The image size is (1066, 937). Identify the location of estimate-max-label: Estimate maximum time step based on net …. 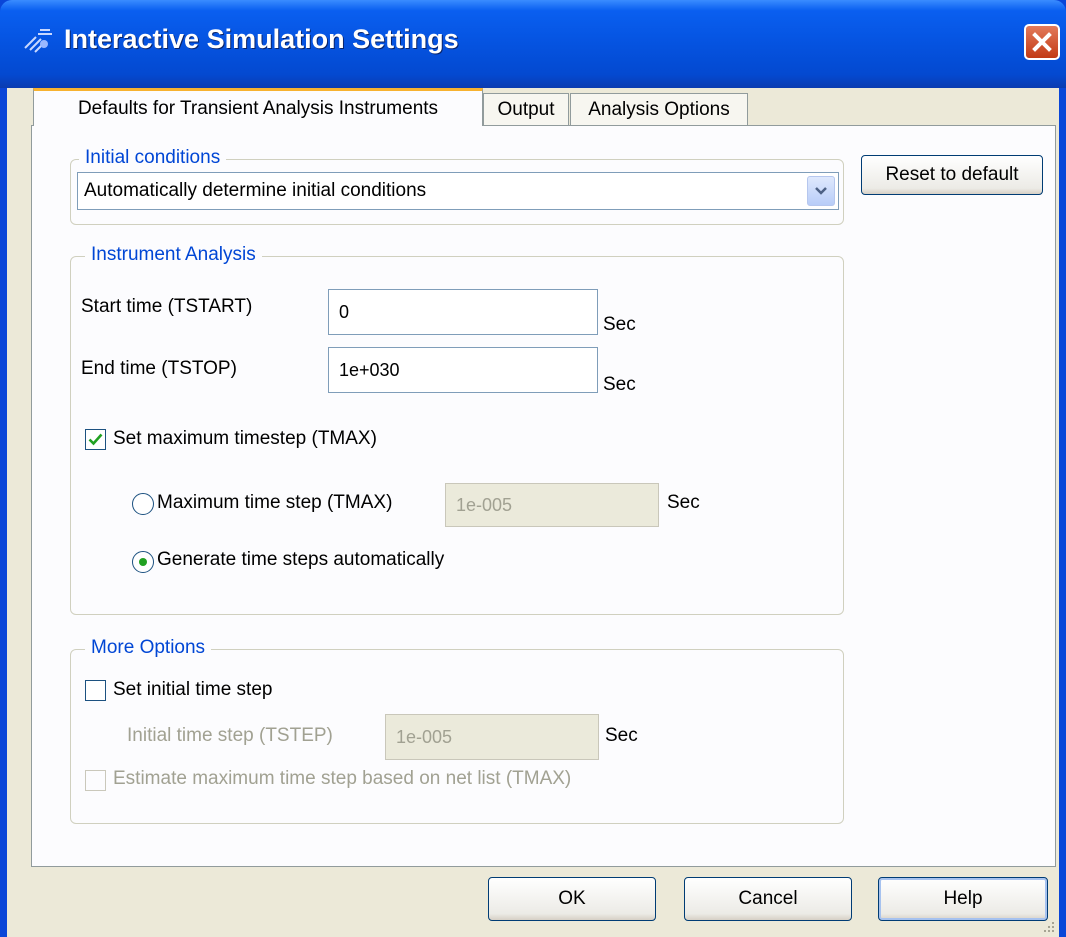
(342, 778).